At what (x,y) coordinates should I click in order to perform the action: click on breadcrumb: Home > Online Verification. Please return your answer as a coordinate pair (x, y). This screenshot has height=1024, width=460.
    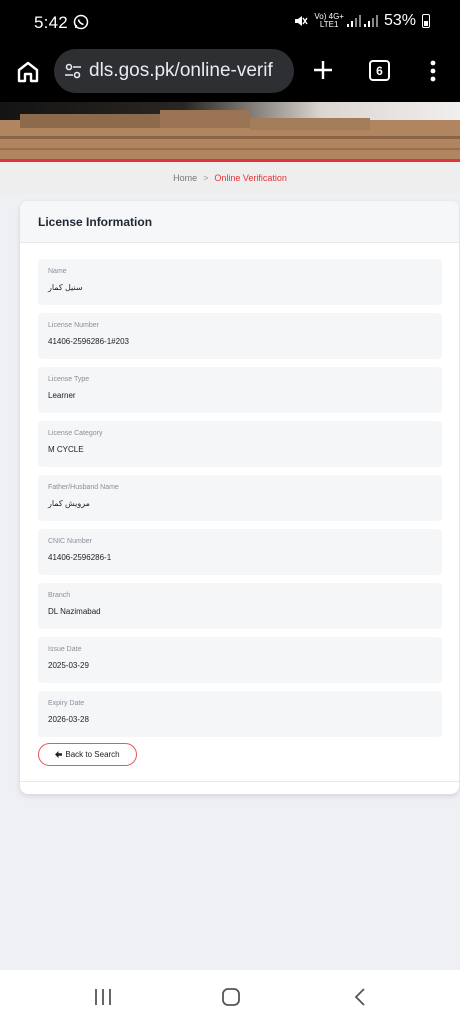
    Looking at the image, I should click on (230, 178).